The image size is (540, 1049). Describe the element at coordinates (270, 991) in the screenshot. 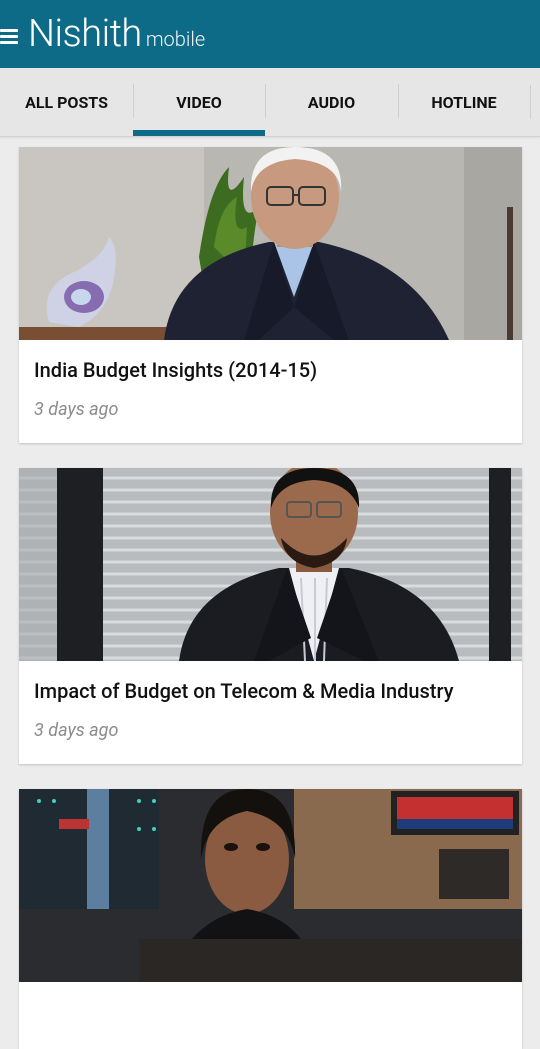

I see `video-title` at that location.